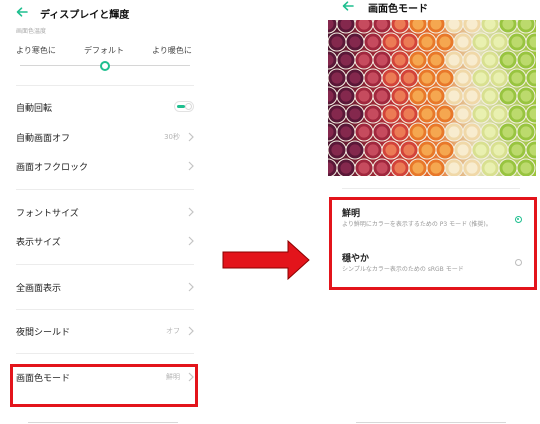  Describe the element at coordinates (105, 138) in the screenshot. I see `setting-row-auto-screen-off: 自動画面オフ 30秒` at that location.